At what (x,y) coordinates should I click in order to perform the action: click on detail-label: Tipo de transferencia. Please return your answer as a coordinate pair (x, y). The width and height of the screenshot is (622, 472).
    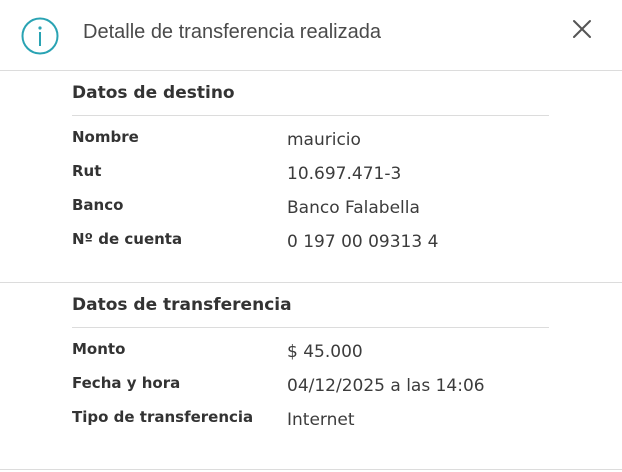
    Looking at the image, I should click on (163, 417).